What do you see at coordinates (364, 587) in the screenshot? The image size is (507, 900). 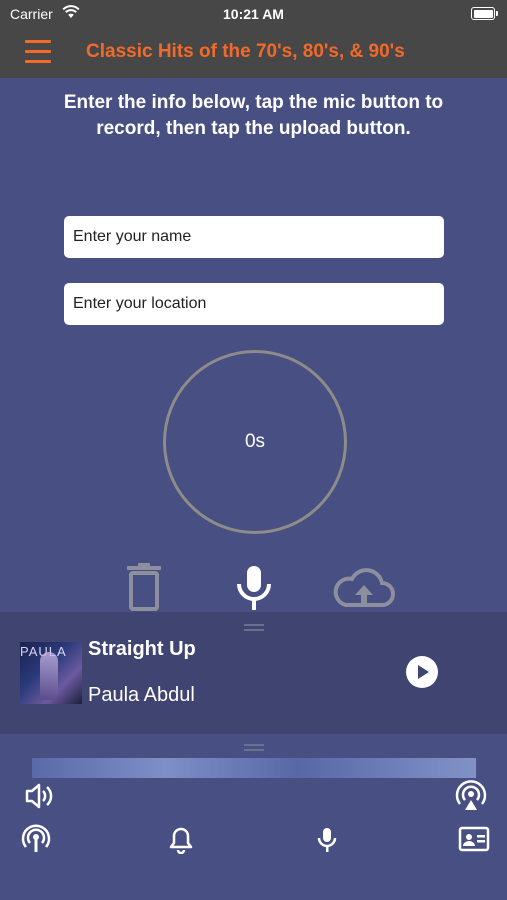 I see `upload-cloud-icon` at bounding box center [364, 587].